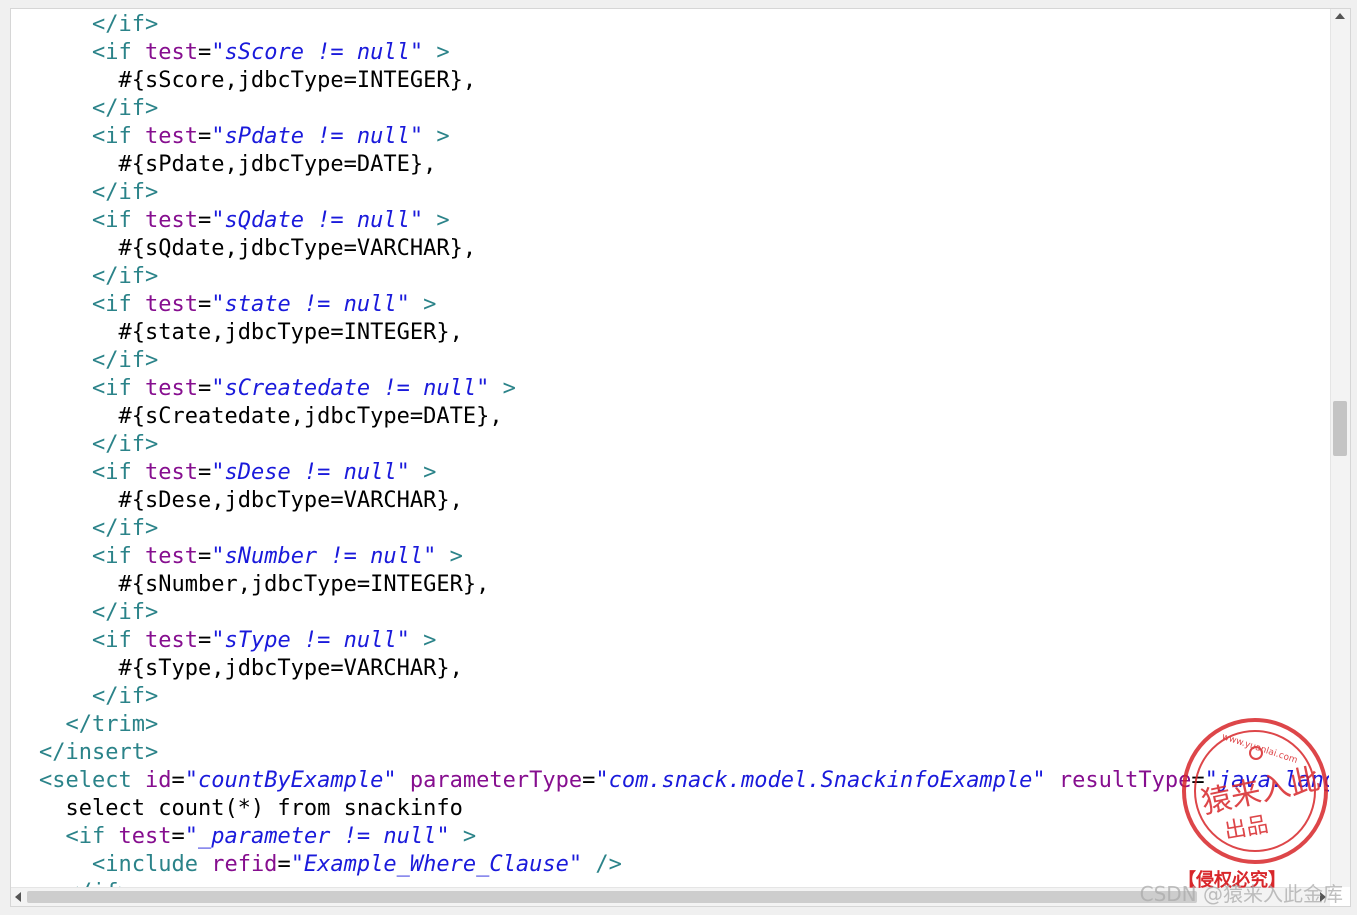  What do you see at coordinates (1340, 428) in the screenshot?
I see `vertical-scroll-thumb` at bounding box center [1340, 428].